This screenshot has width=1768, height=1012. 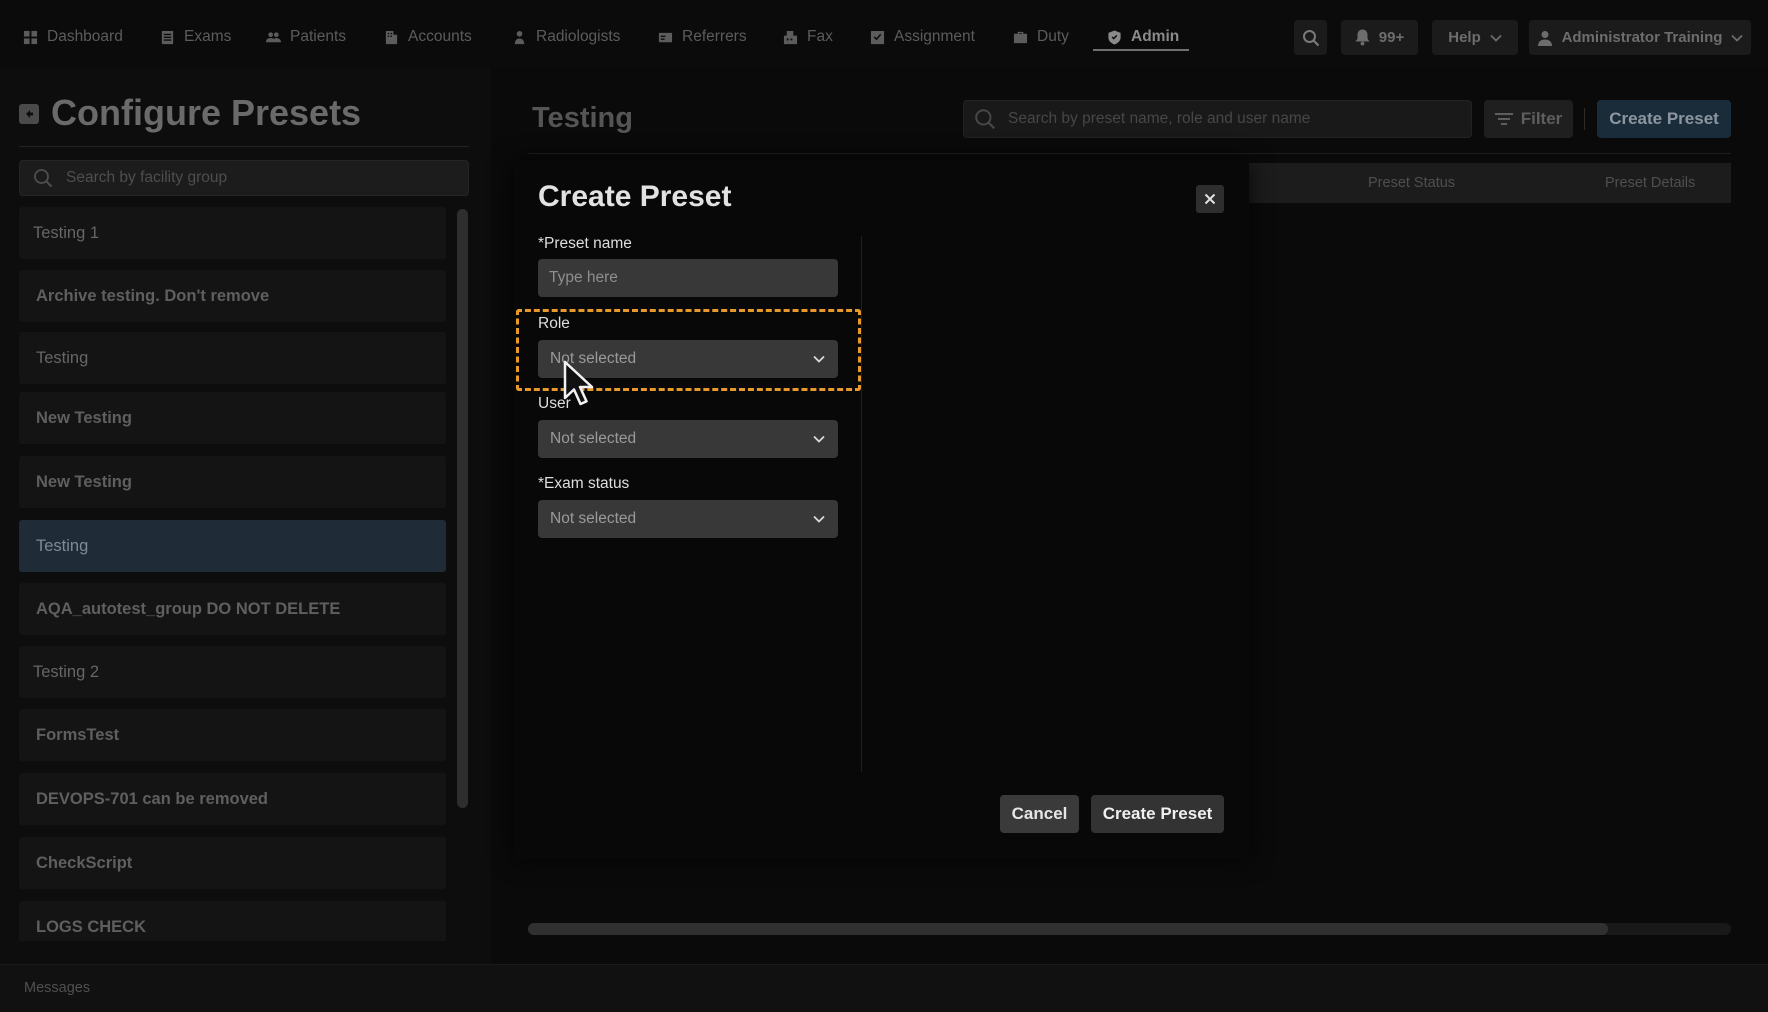 What do you see at coordinates (665, 37) in the screenshot?
I see `card-icon` at bounding box center [665, 37].